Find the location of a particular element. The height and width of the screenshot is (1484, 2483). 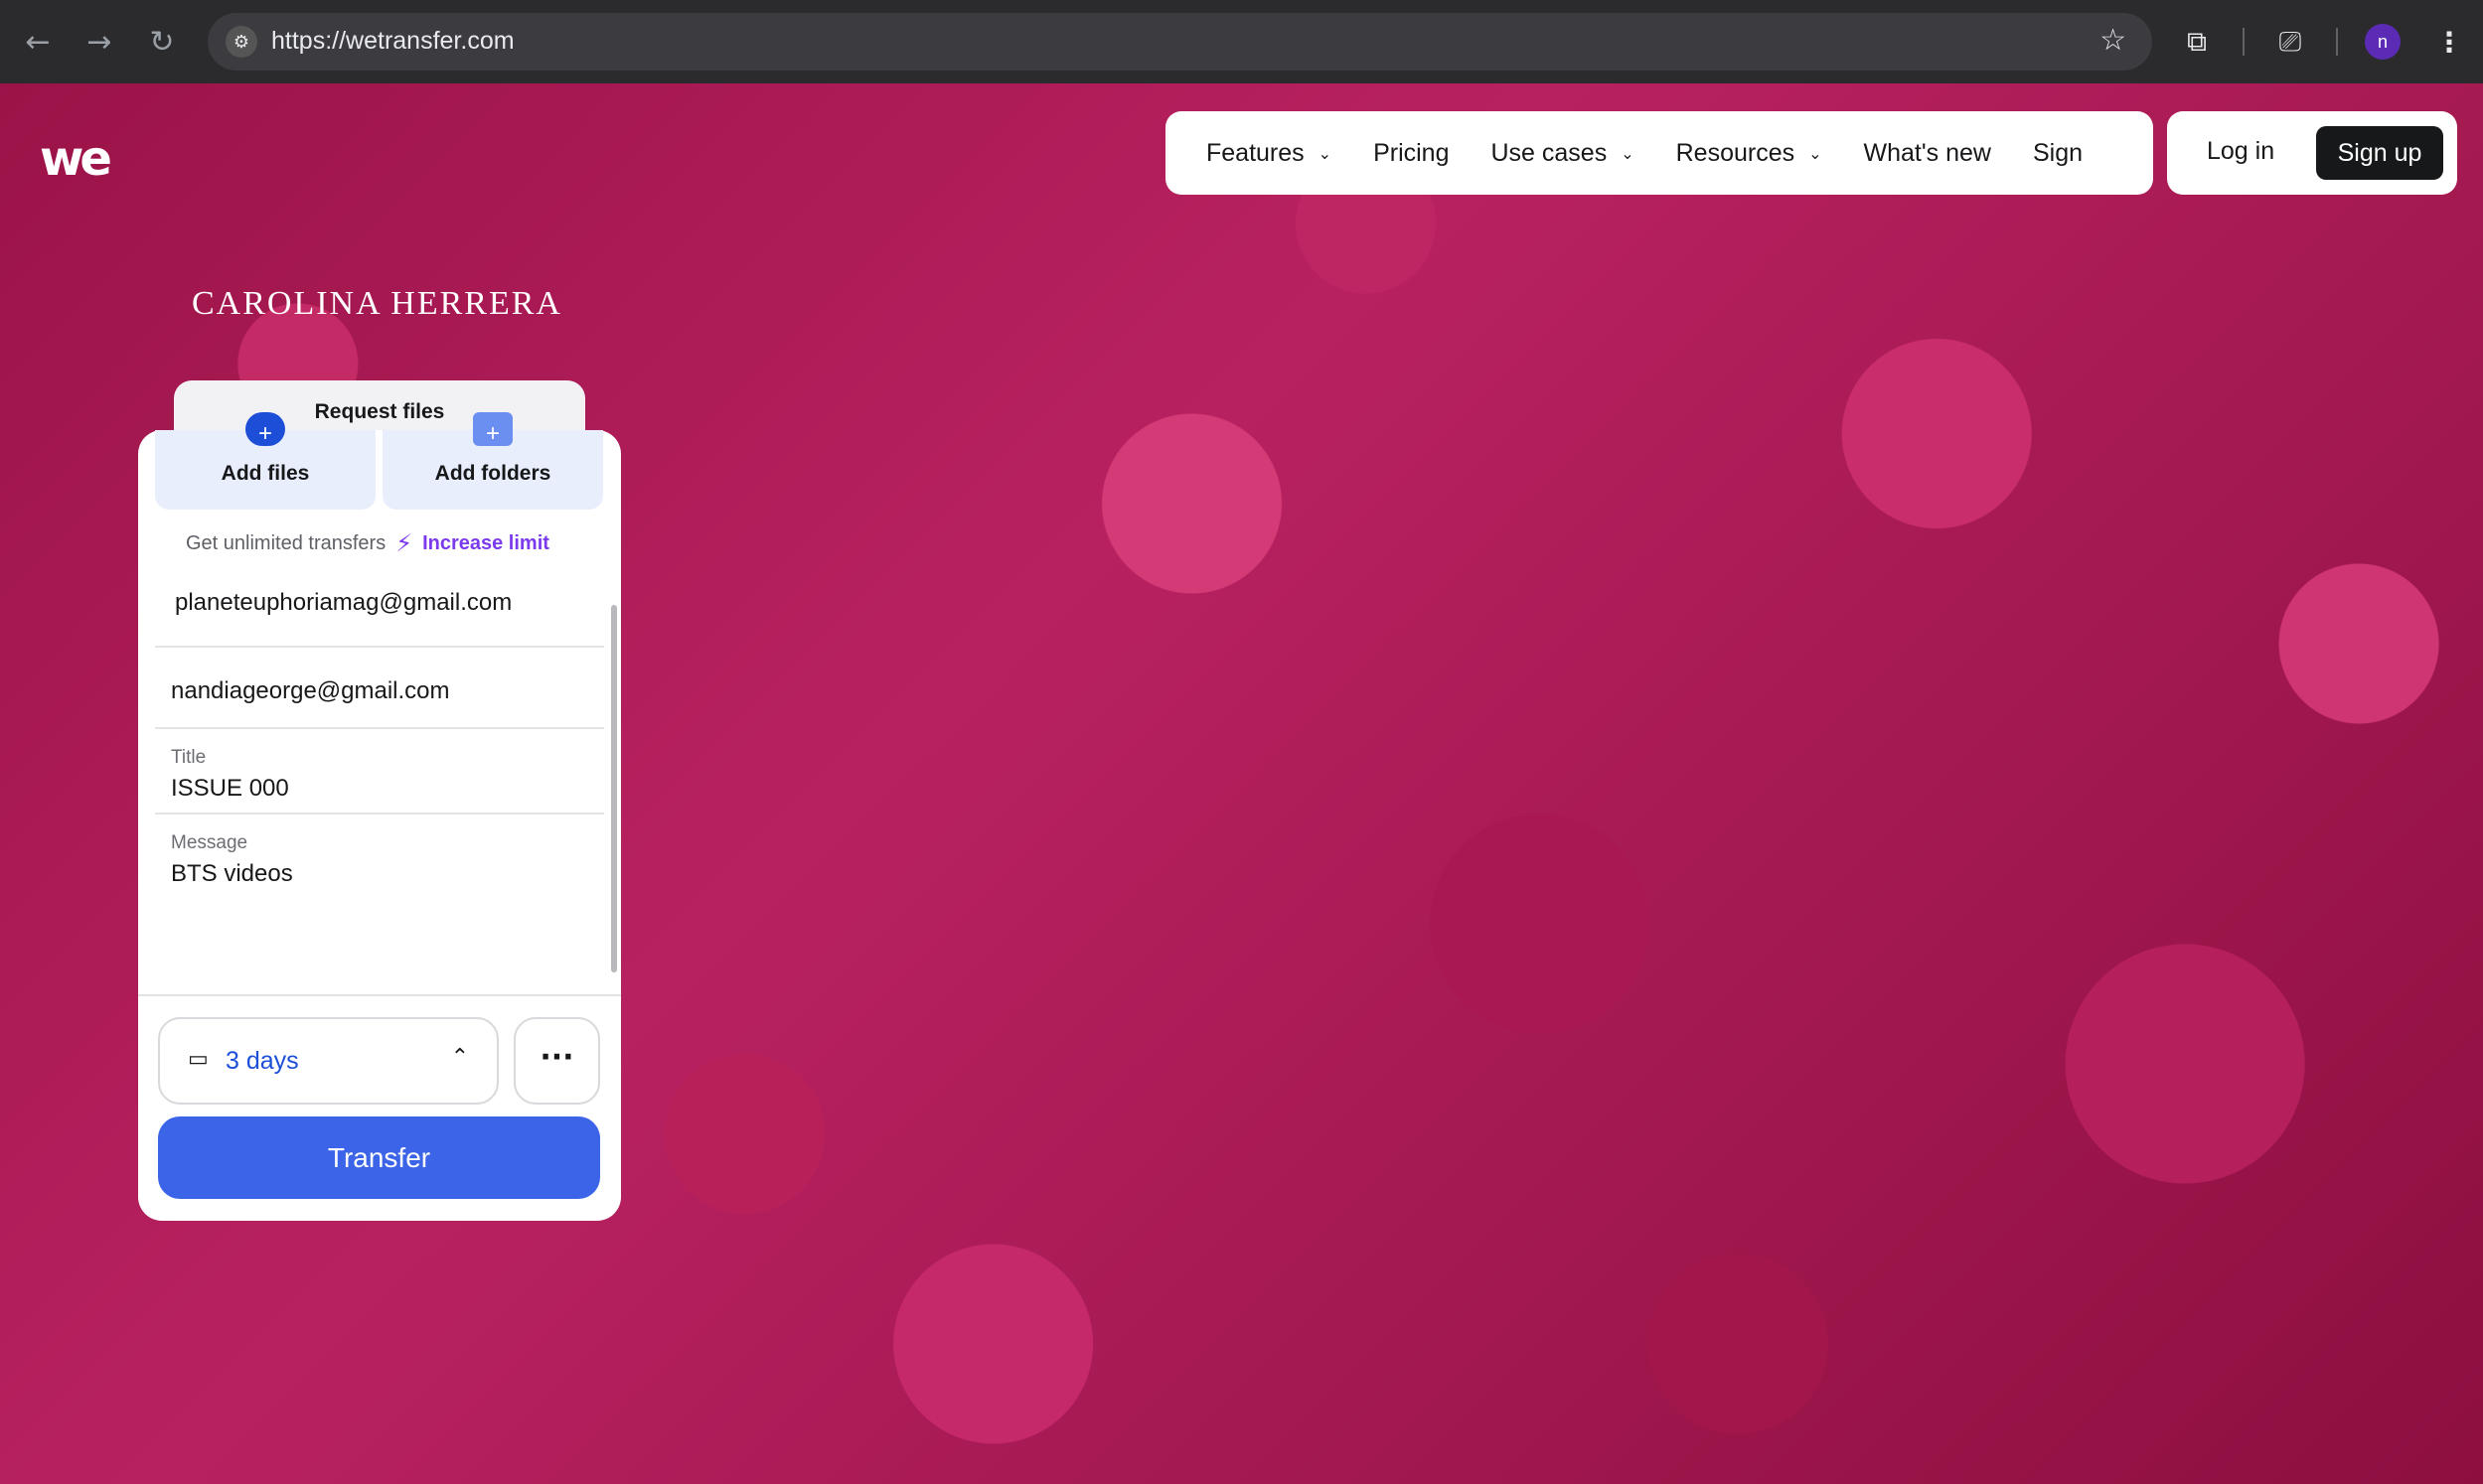

nav-sign-label: Sign is located at coordinates (2058, 152).